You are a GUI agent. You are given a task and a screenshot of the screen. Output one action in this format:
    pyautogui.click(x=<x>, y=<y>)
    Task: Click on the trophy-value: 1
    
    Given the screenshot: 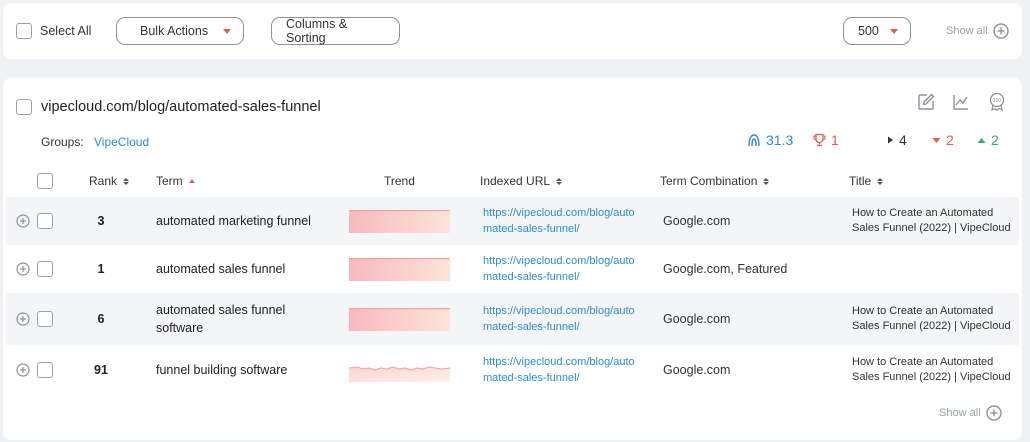 What is the action you would take?
    pyautogui.click(x=835, y=140)
    